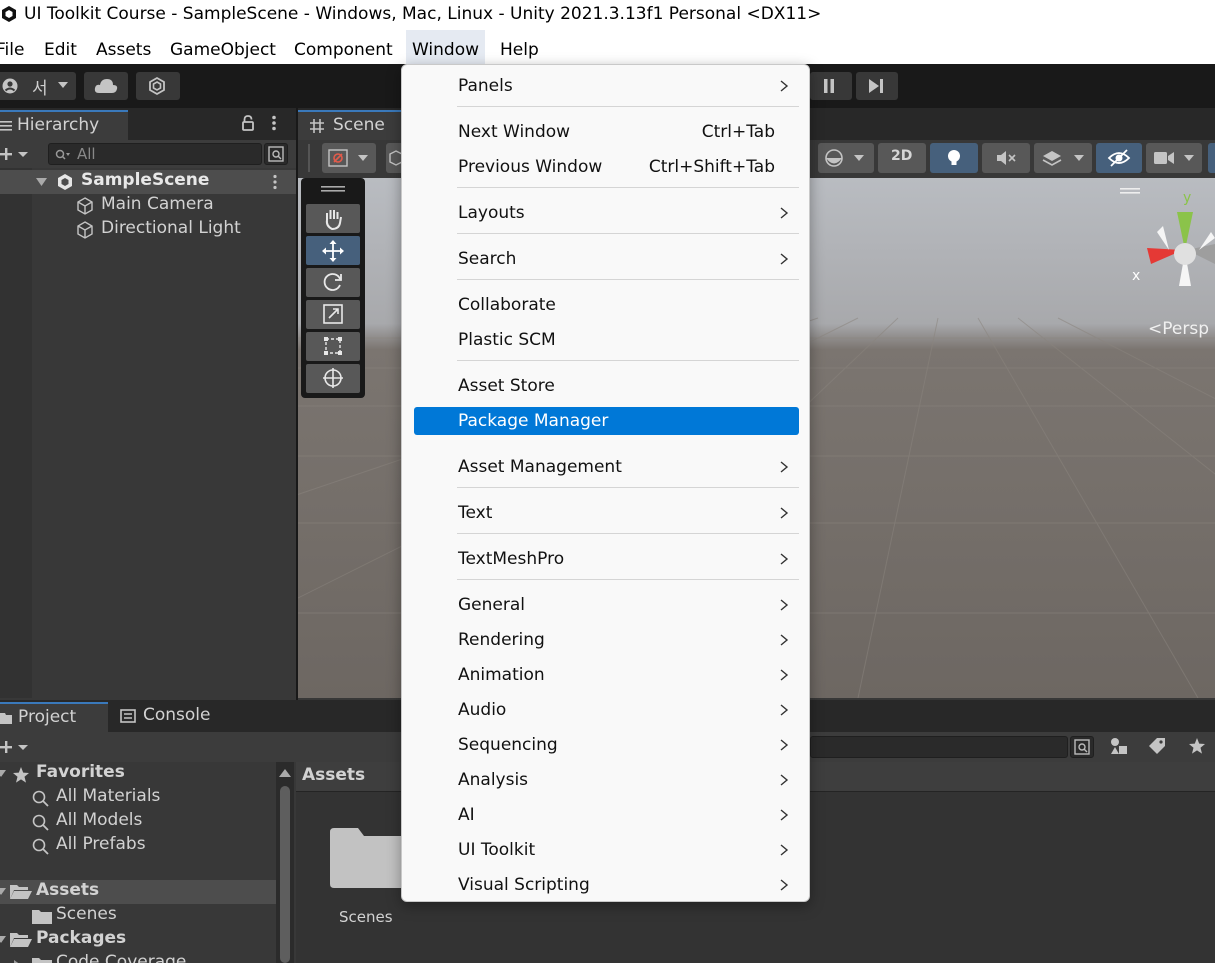 The image size is (1215, 963). I want to click on move-tool-button, so click(333, 250).